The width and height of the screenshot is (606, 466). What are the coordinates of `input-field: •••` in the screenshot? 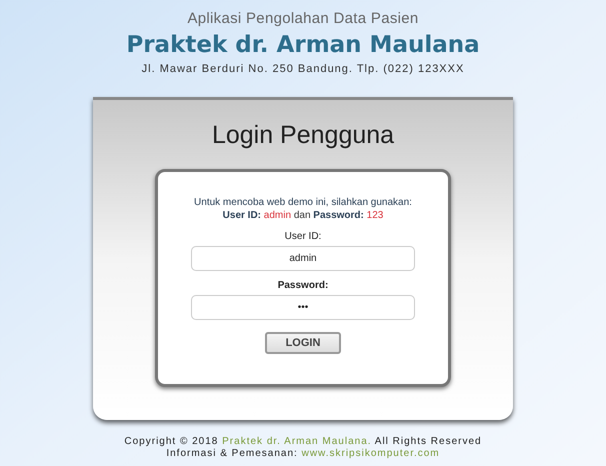 It's located at (303, 307).